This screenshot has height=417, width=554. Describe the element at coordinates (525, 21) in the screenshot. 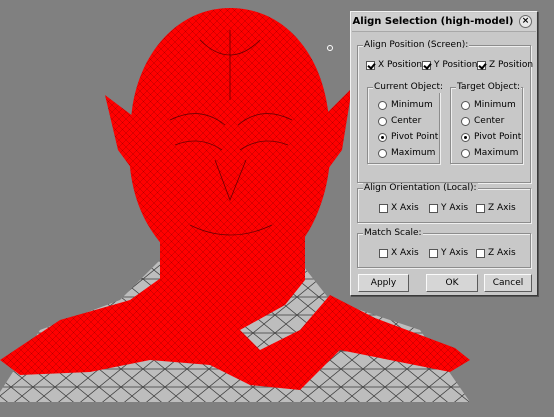

I see `close-icon: ×` at that location.